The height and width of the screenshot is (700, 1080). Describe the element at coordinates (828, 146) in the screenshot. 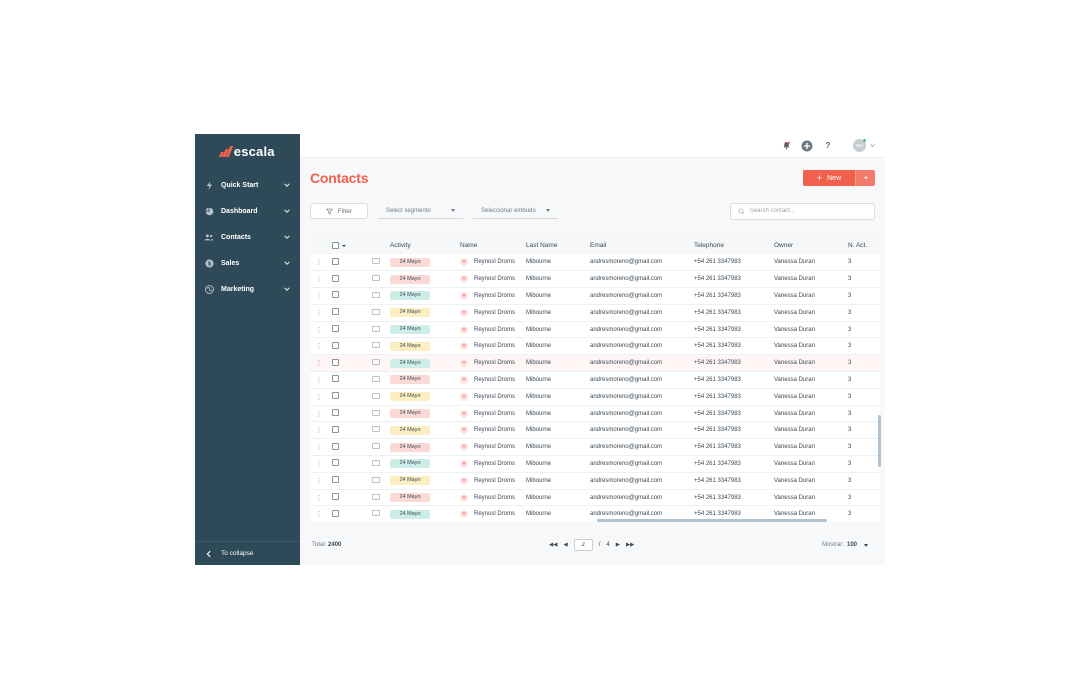

I see `help-icon: ?` at that location.